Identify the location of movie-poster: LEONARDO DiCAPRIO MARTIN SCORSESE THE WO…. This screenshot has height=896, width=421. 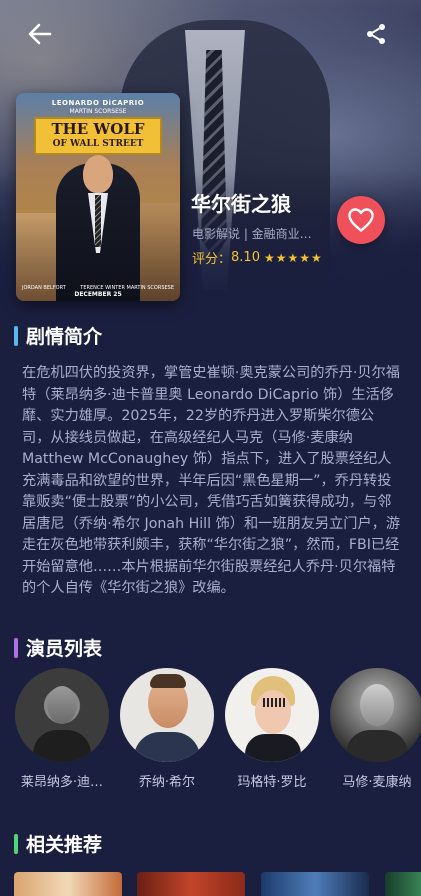
(98, 197).